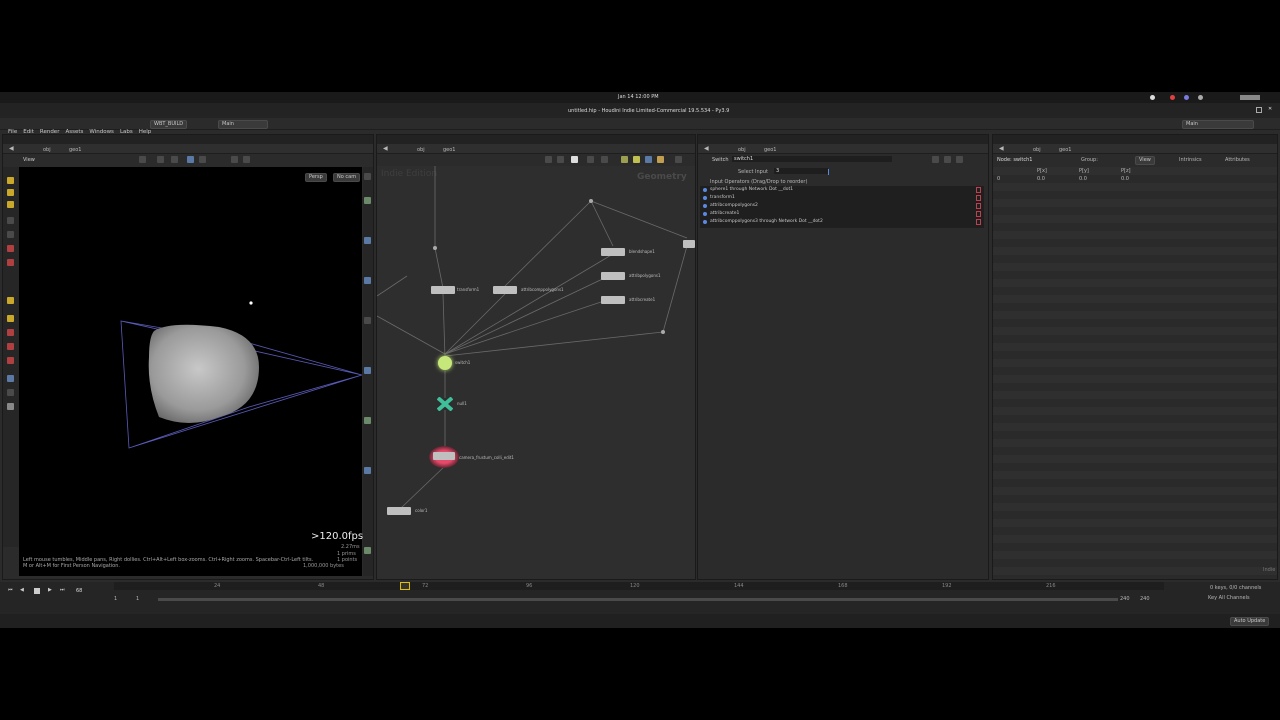 This screenshot has height=720, width=1280. Describe the element at coordinates (444, 456) in the screenshot. I see `node-camera` at that location.